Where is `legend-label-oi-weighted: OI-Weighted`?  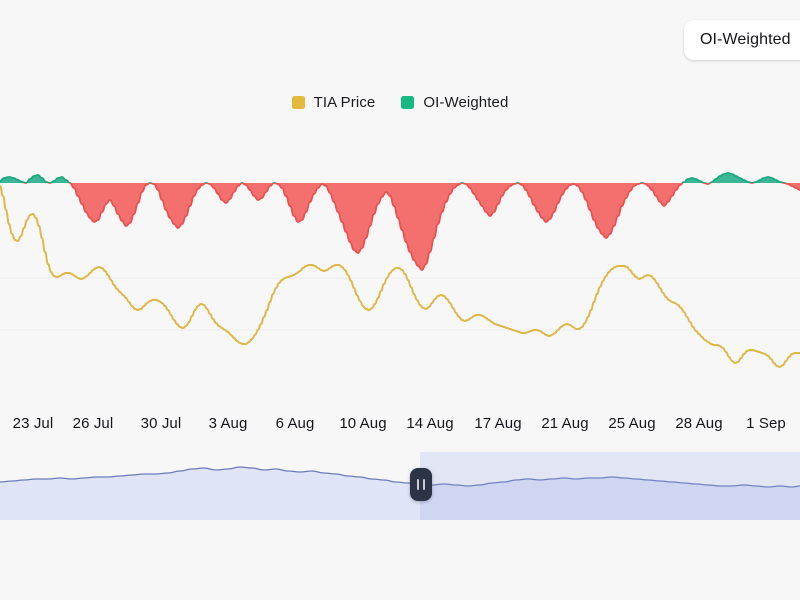
legend-label-oi-weighted: OI-Weighted is located at coordinates (466, 102).